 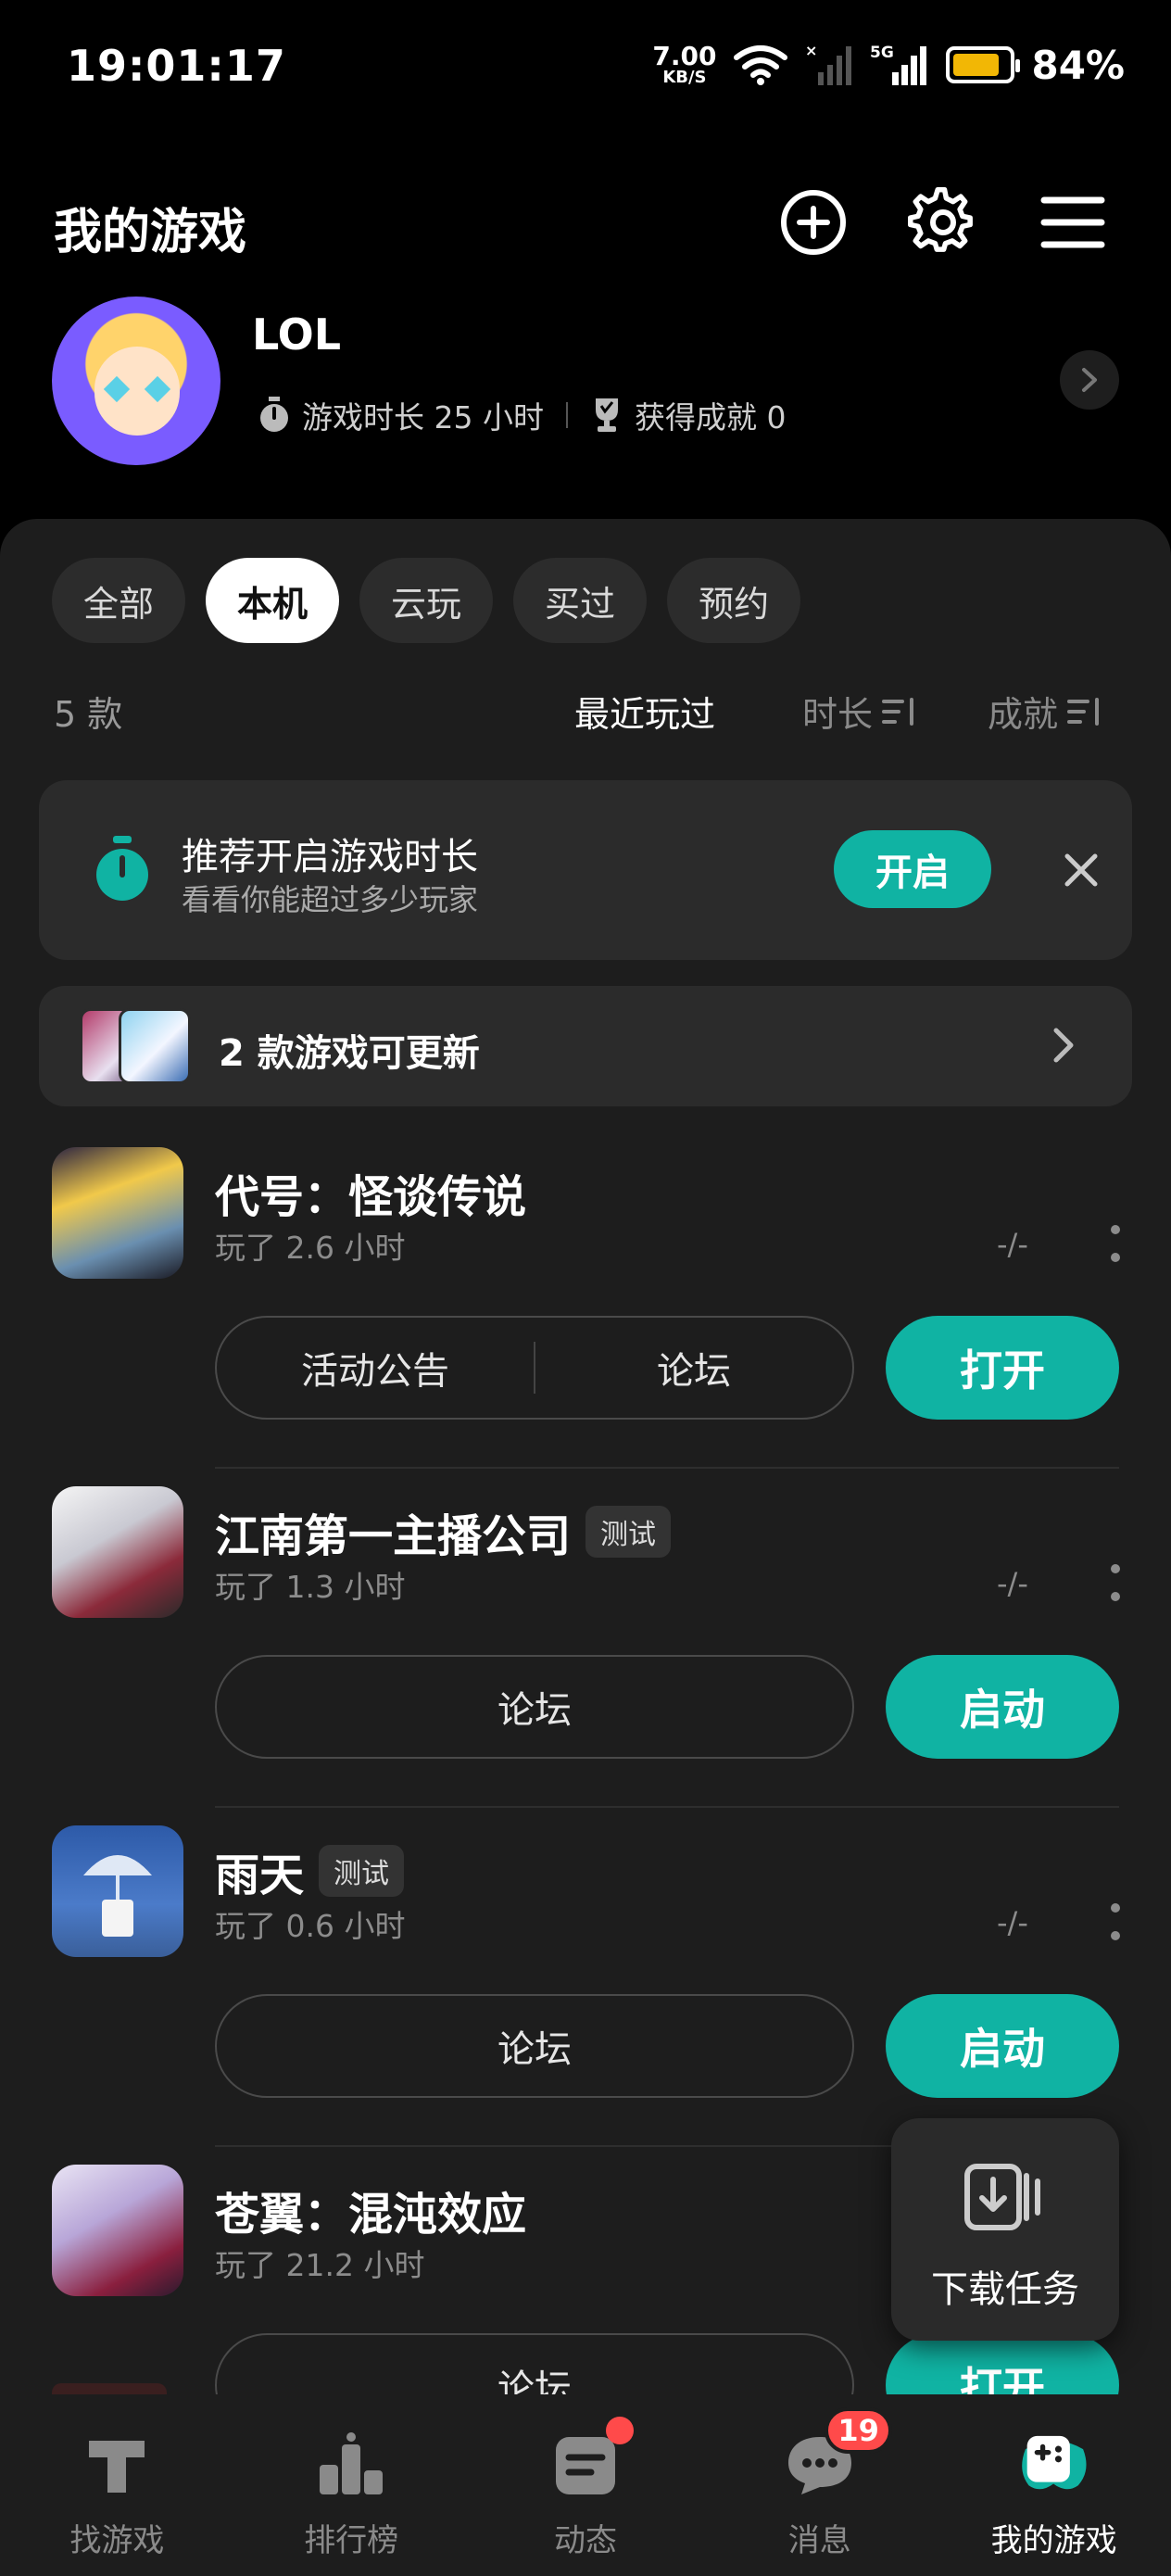 I want to click on banner-subtitle: 看看你能超过多少玩家, so click(x=331, y=900).